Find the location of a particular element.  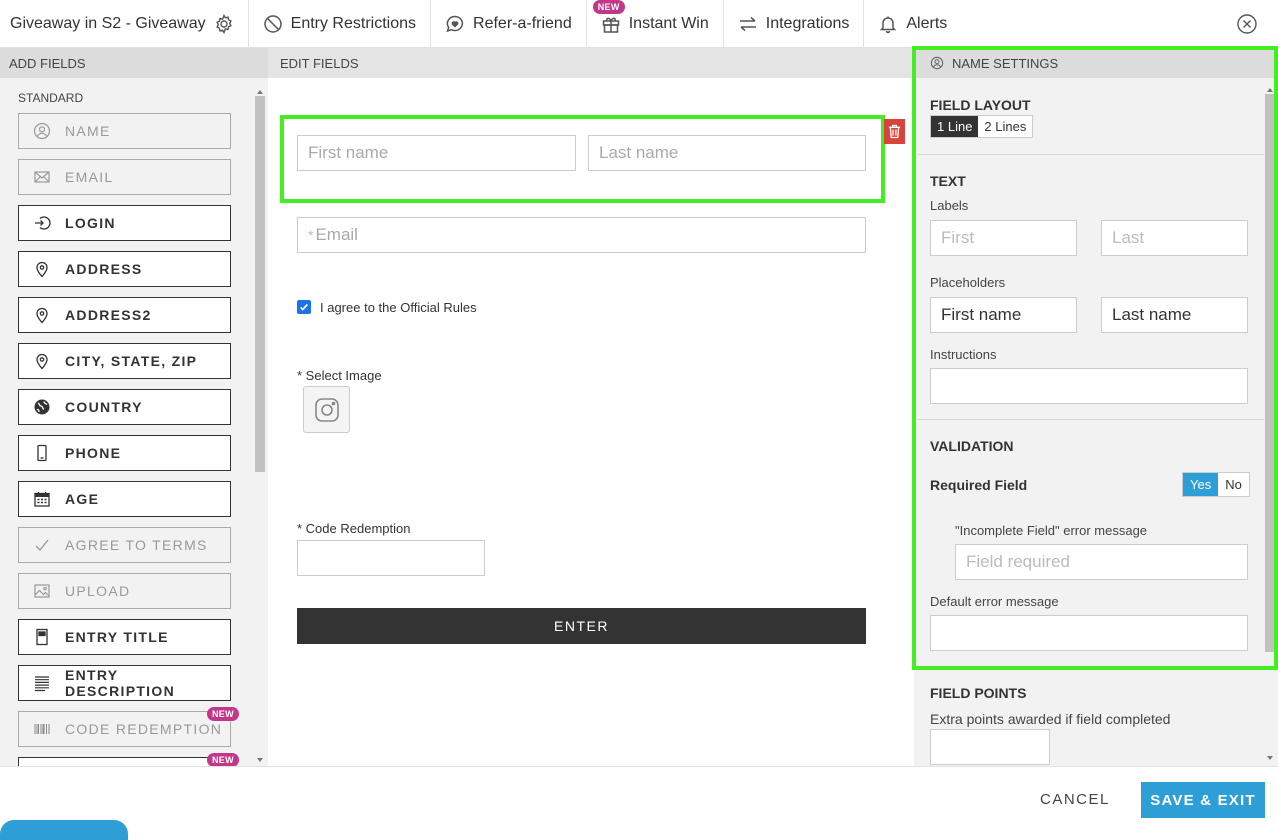

tab-entry-restrictions: Entry Restrictions is located at coordinates (340, 24).